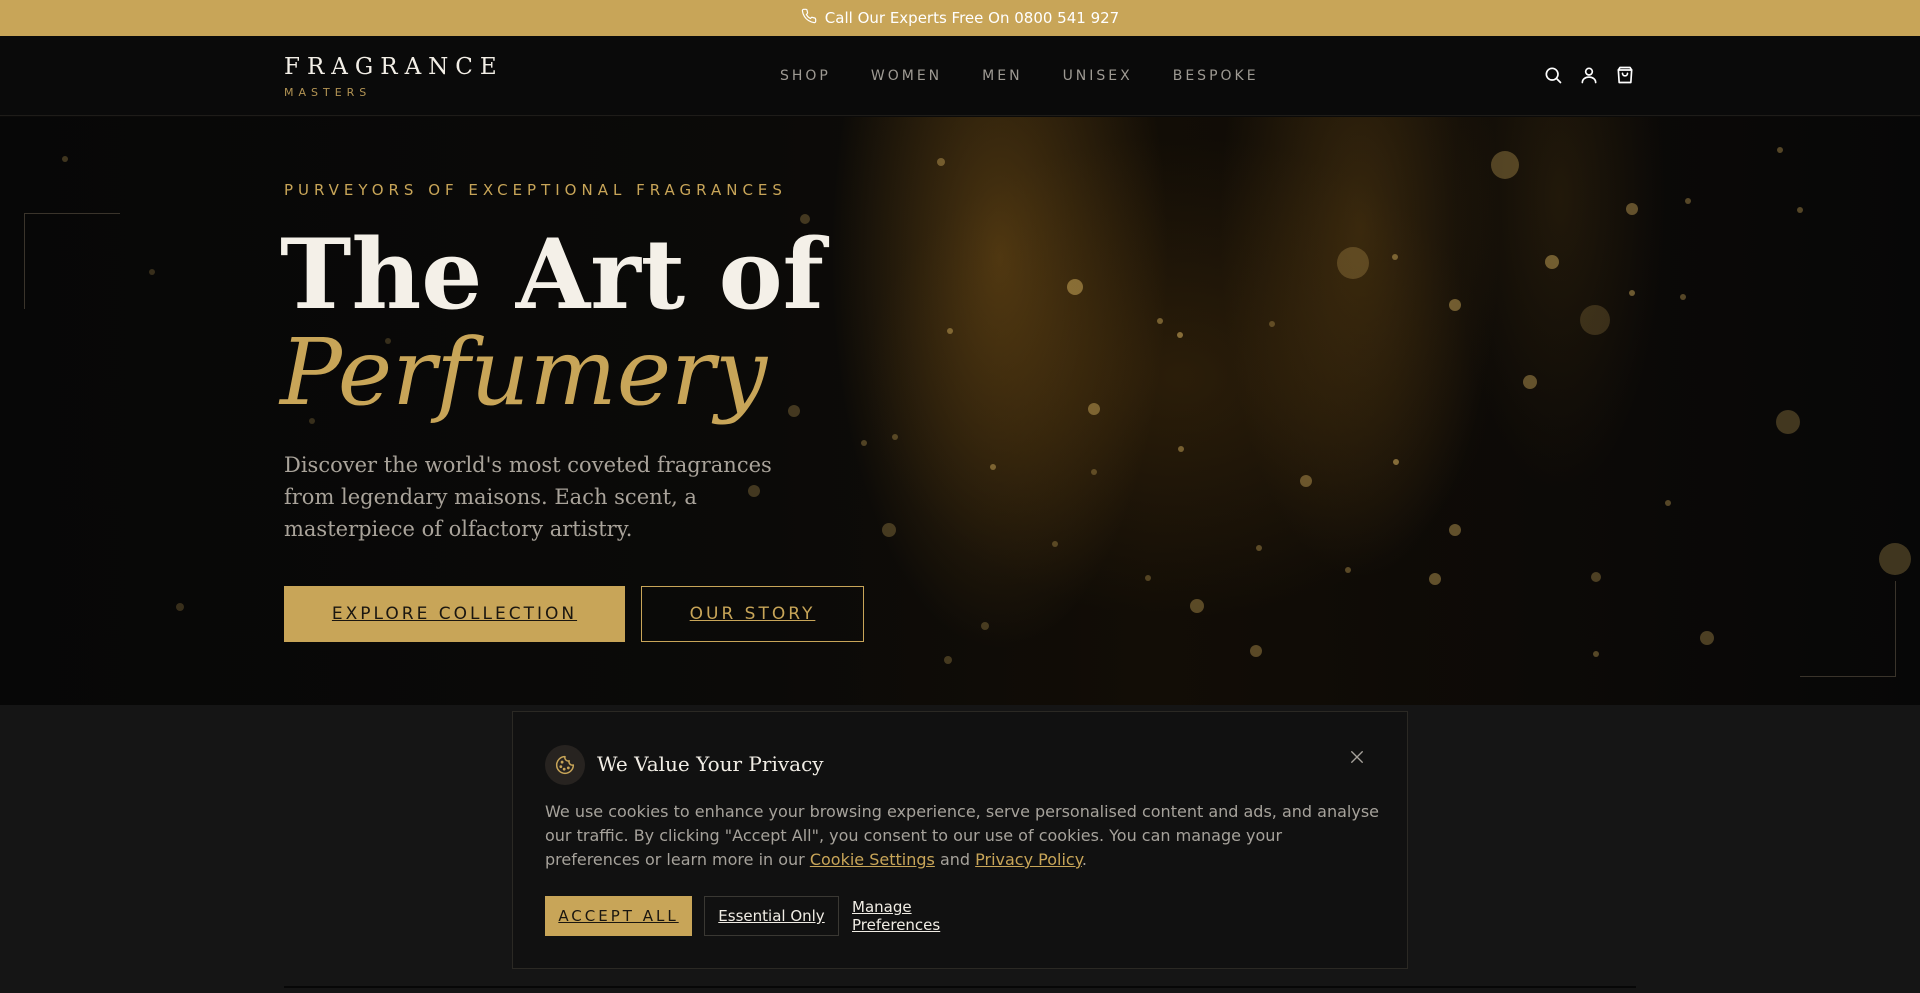 The image size is (1920, 993). Describe the element at coordinates (771, 916) in the screenshot. I see `essential-only-button: Essential Only` at that location.